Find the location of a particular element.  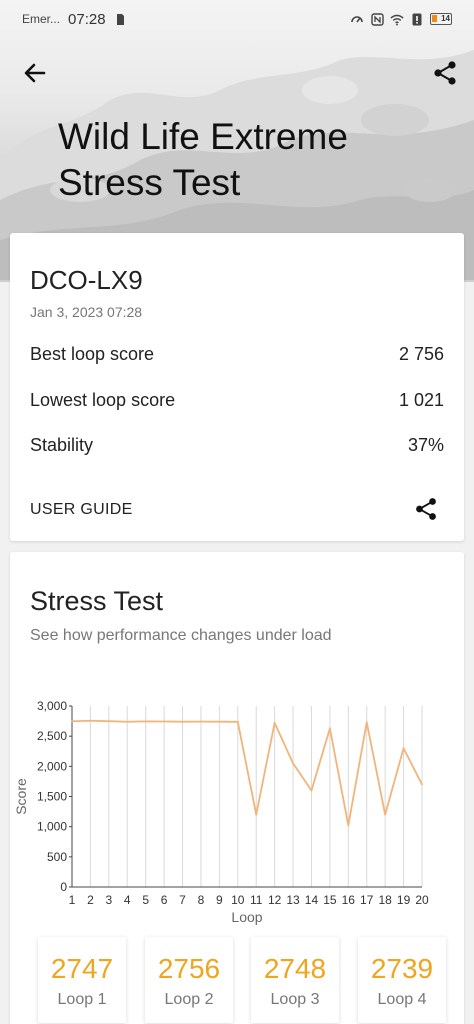

arrow-left-icon is located at coordinates (35, 73).